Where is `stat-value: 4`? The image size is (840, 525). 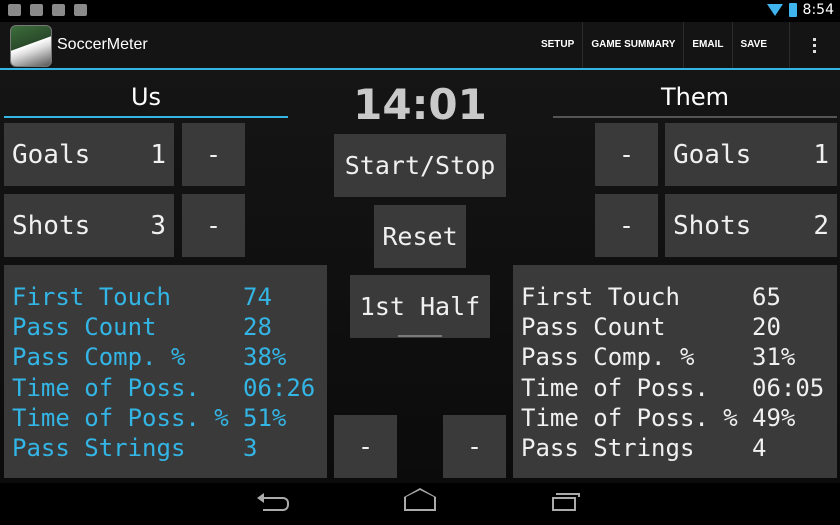 stat-value: 4 is located at coordinates (759, 447).